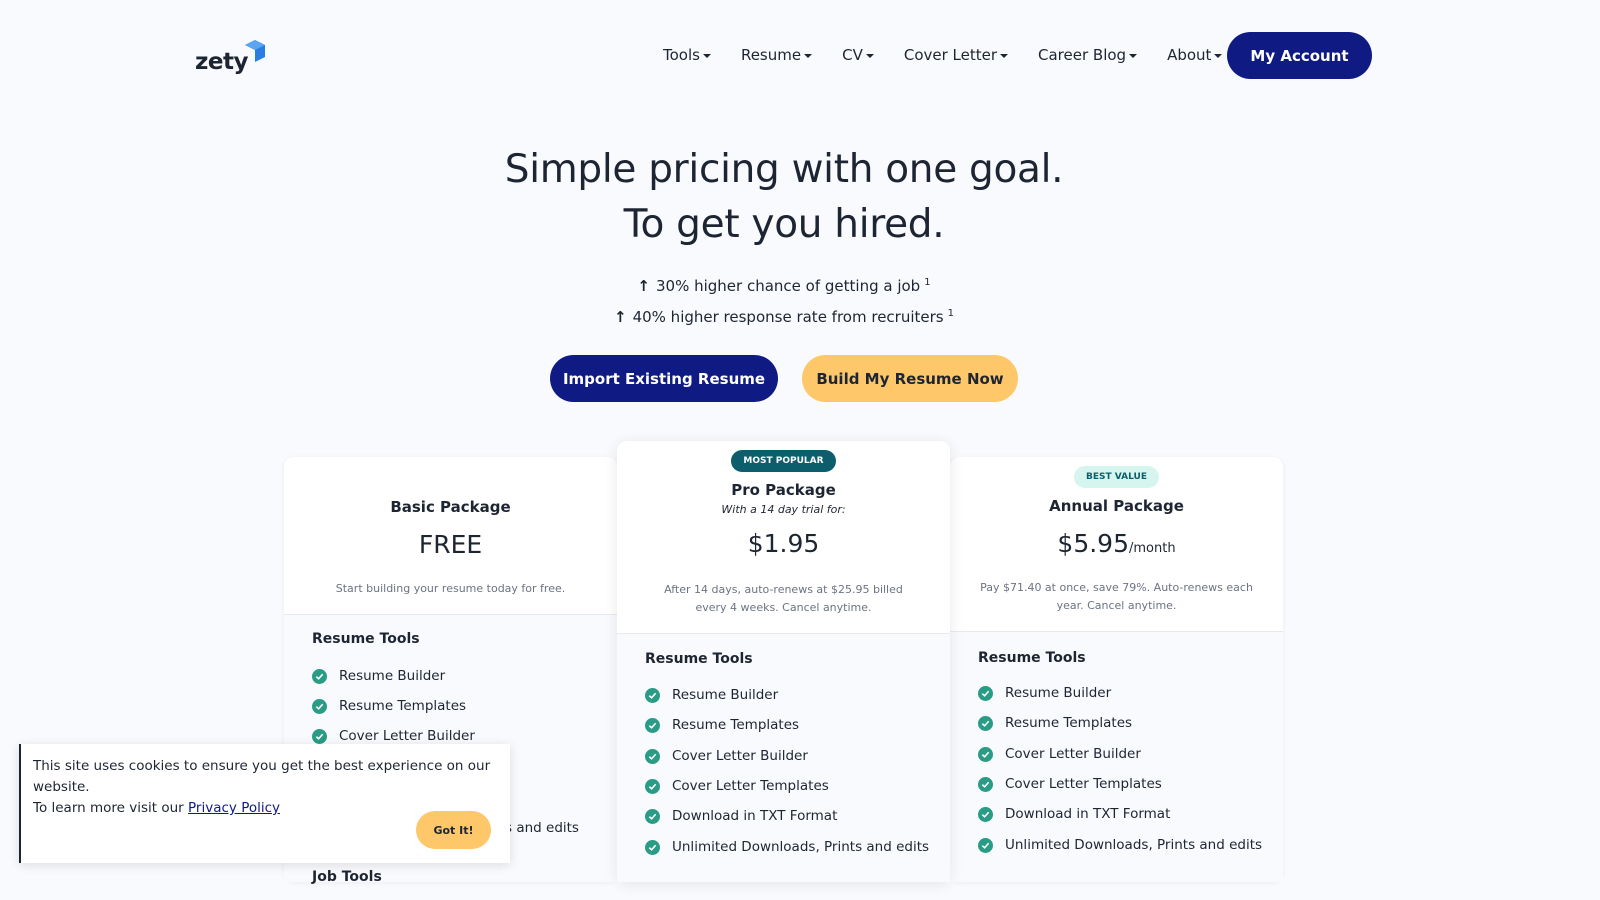 This screenshot has height=900, width=1600. I want to click on logo-text: zety, so click(221, 62).